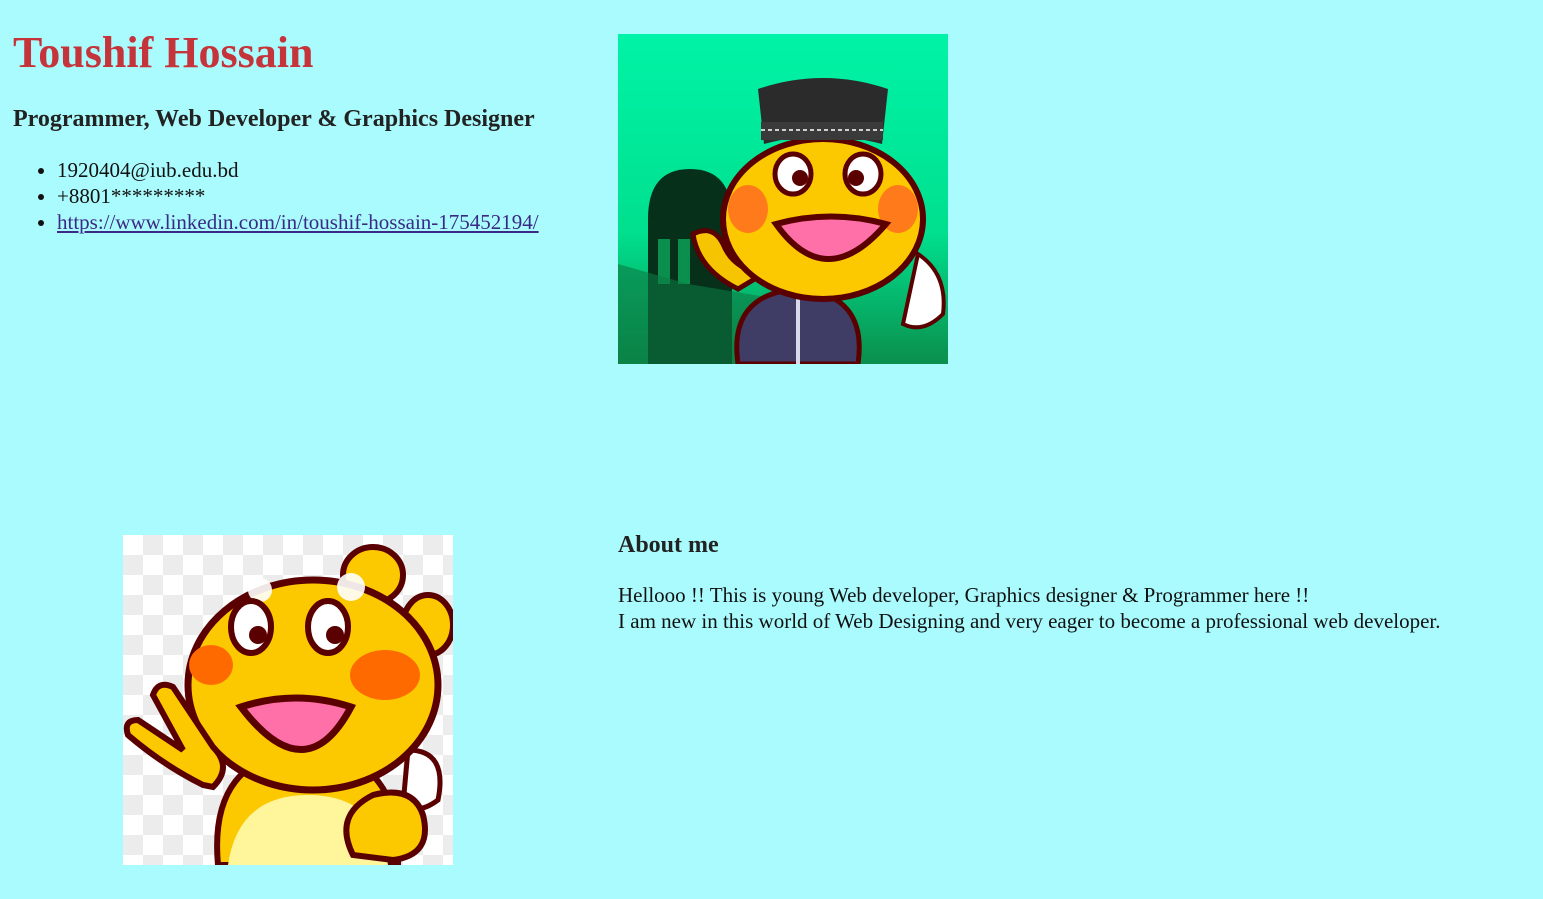 This screenshot has width=1543, height=899. I want to click on about-title: About me, so click(668, 545).